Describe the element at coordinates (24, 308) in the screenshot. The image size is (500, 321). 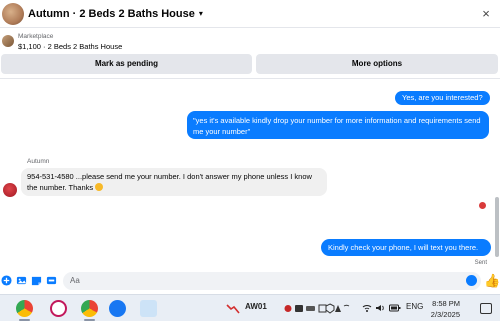
I see `chrome-icon` at that location.